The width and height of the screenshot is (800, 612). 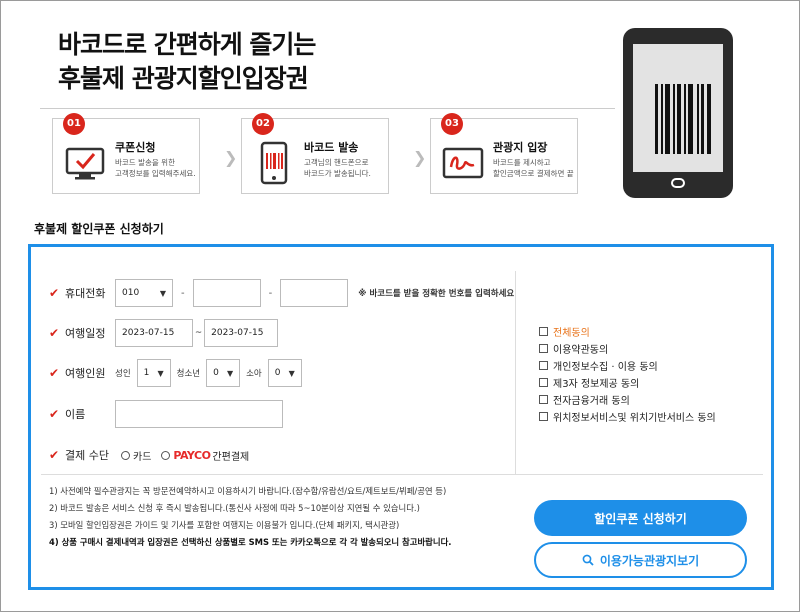 I want to click on payment-row: ✔ 결제 수단 카드 PAYCO 간편결제, so click(x=154, y=455).